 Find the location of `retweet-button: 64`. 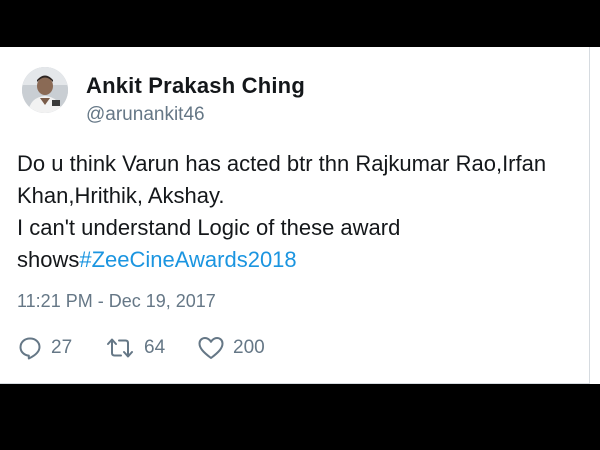

retweet-button: 64 is located at coordinates (134, 348).